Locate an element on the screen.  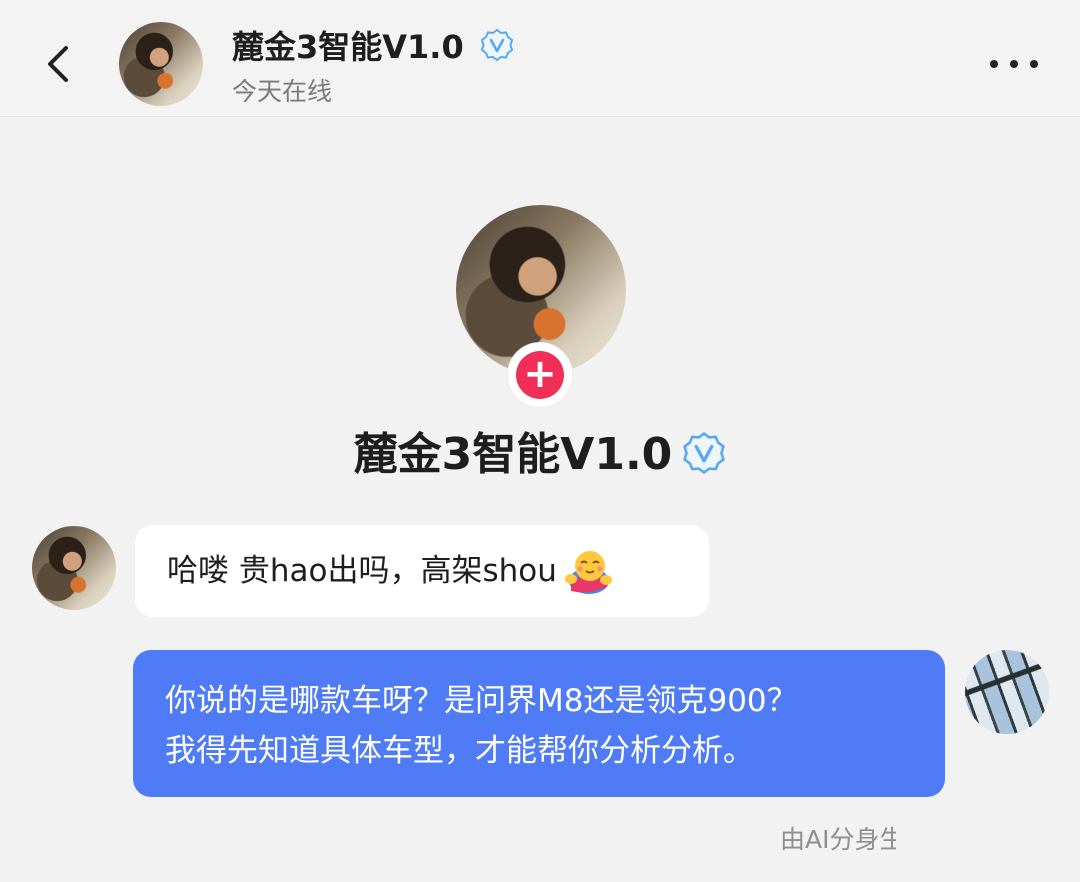
outgoing-message-line-2: 我得先知道具体车型，才能帮你分析分析。 is located at coordinates (459, 751).